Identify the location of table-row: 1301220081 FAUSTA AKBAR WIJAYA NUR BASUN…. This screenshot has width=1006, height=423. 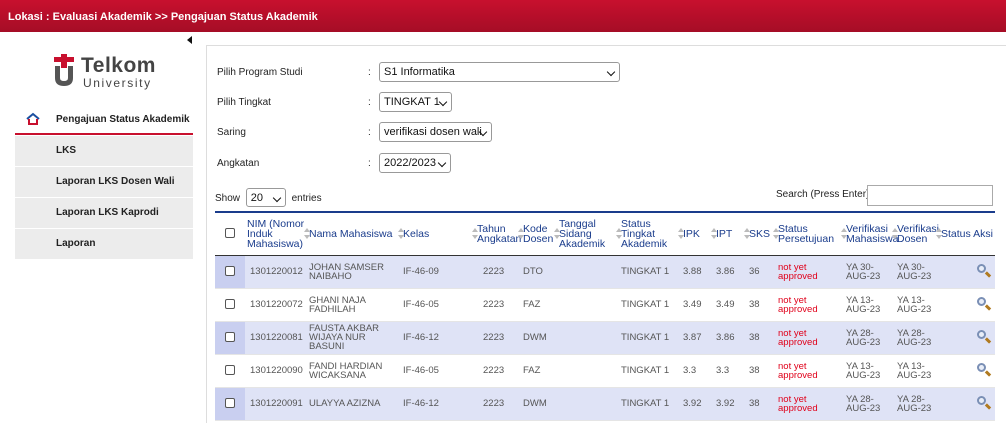
(605, 338).